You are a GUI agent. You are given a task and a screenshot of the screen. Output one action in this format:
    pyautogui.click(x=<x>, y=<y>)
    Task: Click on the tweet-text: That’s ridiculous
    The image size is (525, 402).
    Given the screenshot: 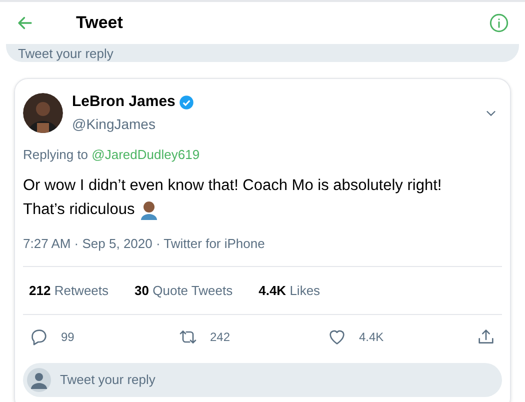 What is the action you would take?
    pyautogui.click(x=79, y=210)
    